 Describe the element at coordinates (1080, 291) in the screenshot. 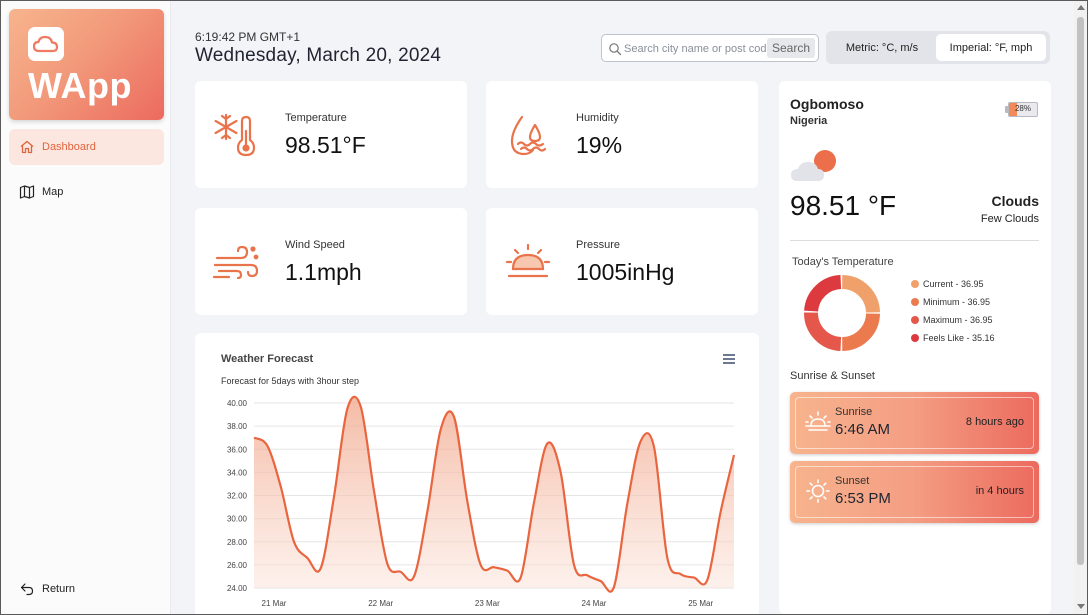

I see `scrollbar-thumb` at that location.